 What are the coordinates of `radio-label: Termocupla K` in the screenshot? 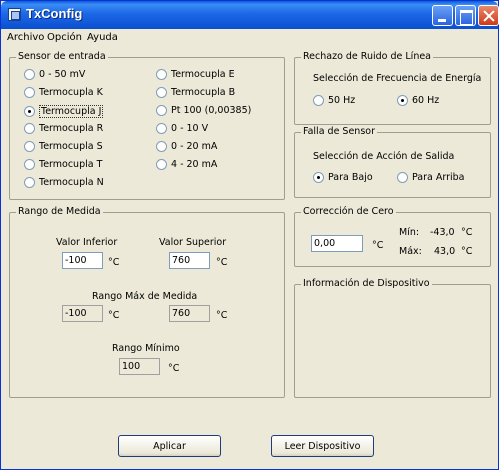 It's located at (71, 92).